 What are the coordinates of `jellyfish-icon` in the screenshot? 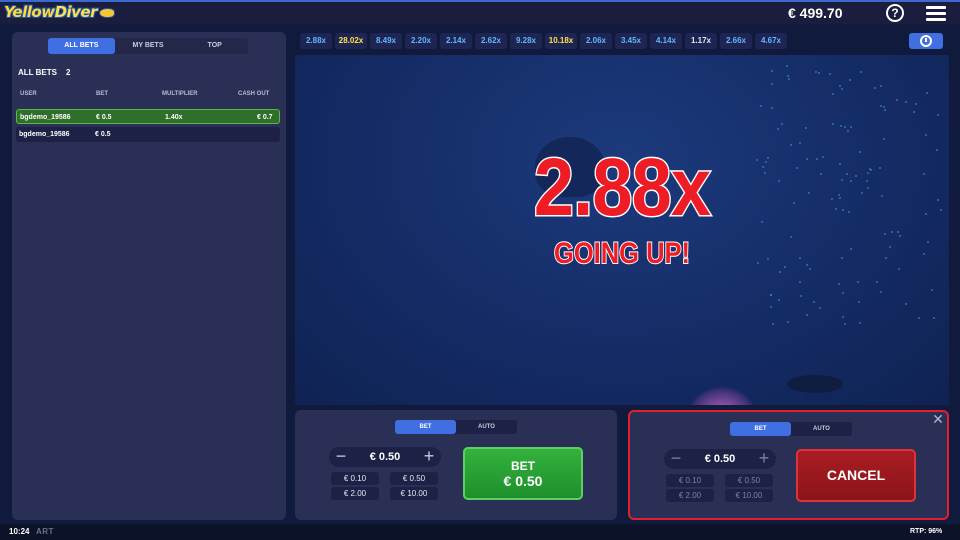 It's located at (722, 395).